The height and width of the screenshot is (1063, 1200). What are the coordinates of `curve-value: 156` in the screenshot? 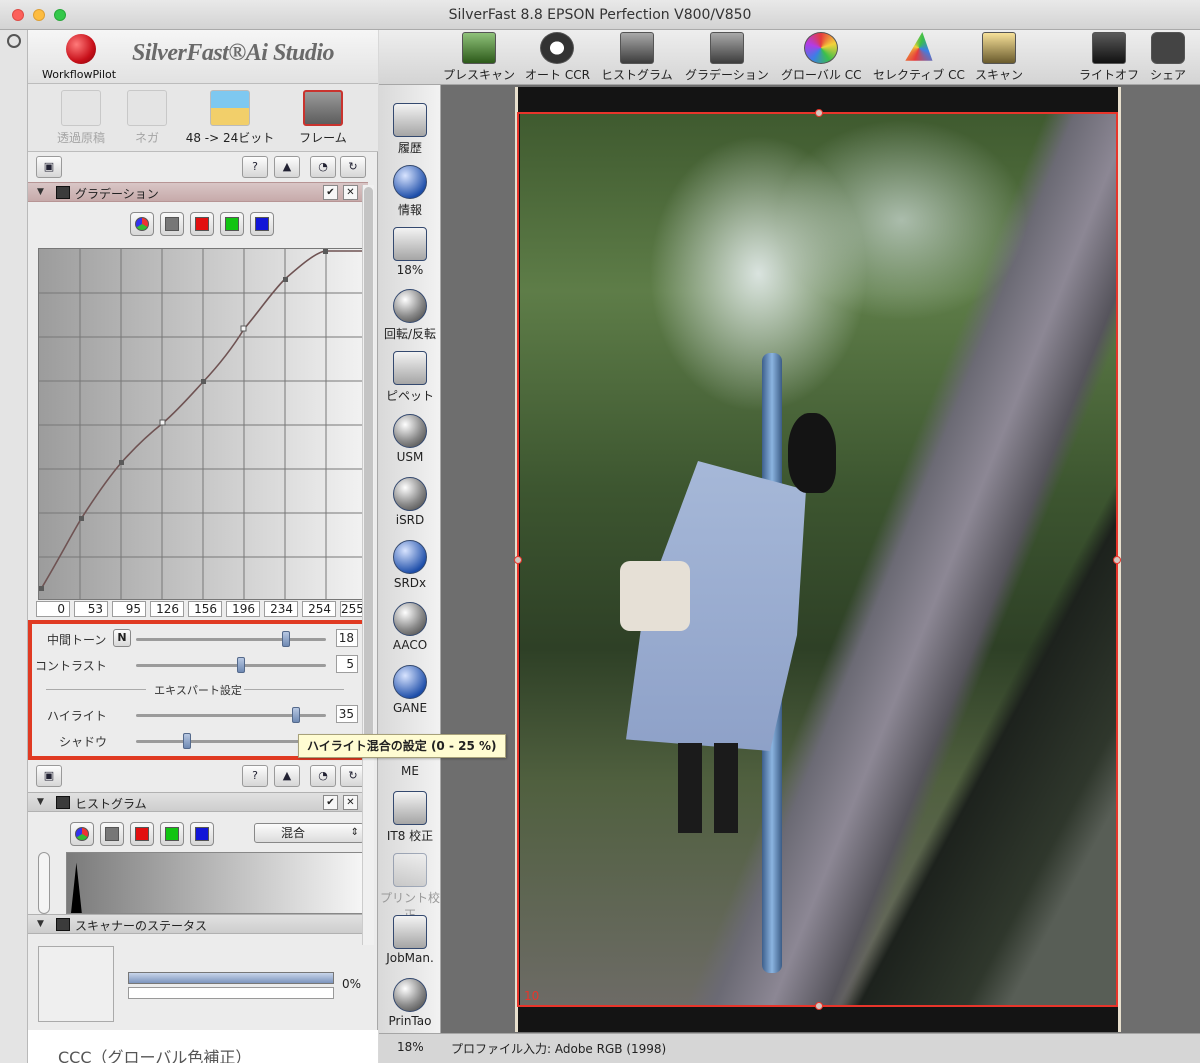 It's located at (205, 609).